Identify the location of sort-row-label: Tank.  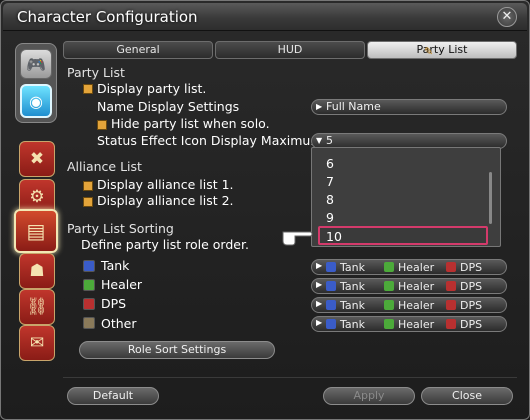
(115, 265).